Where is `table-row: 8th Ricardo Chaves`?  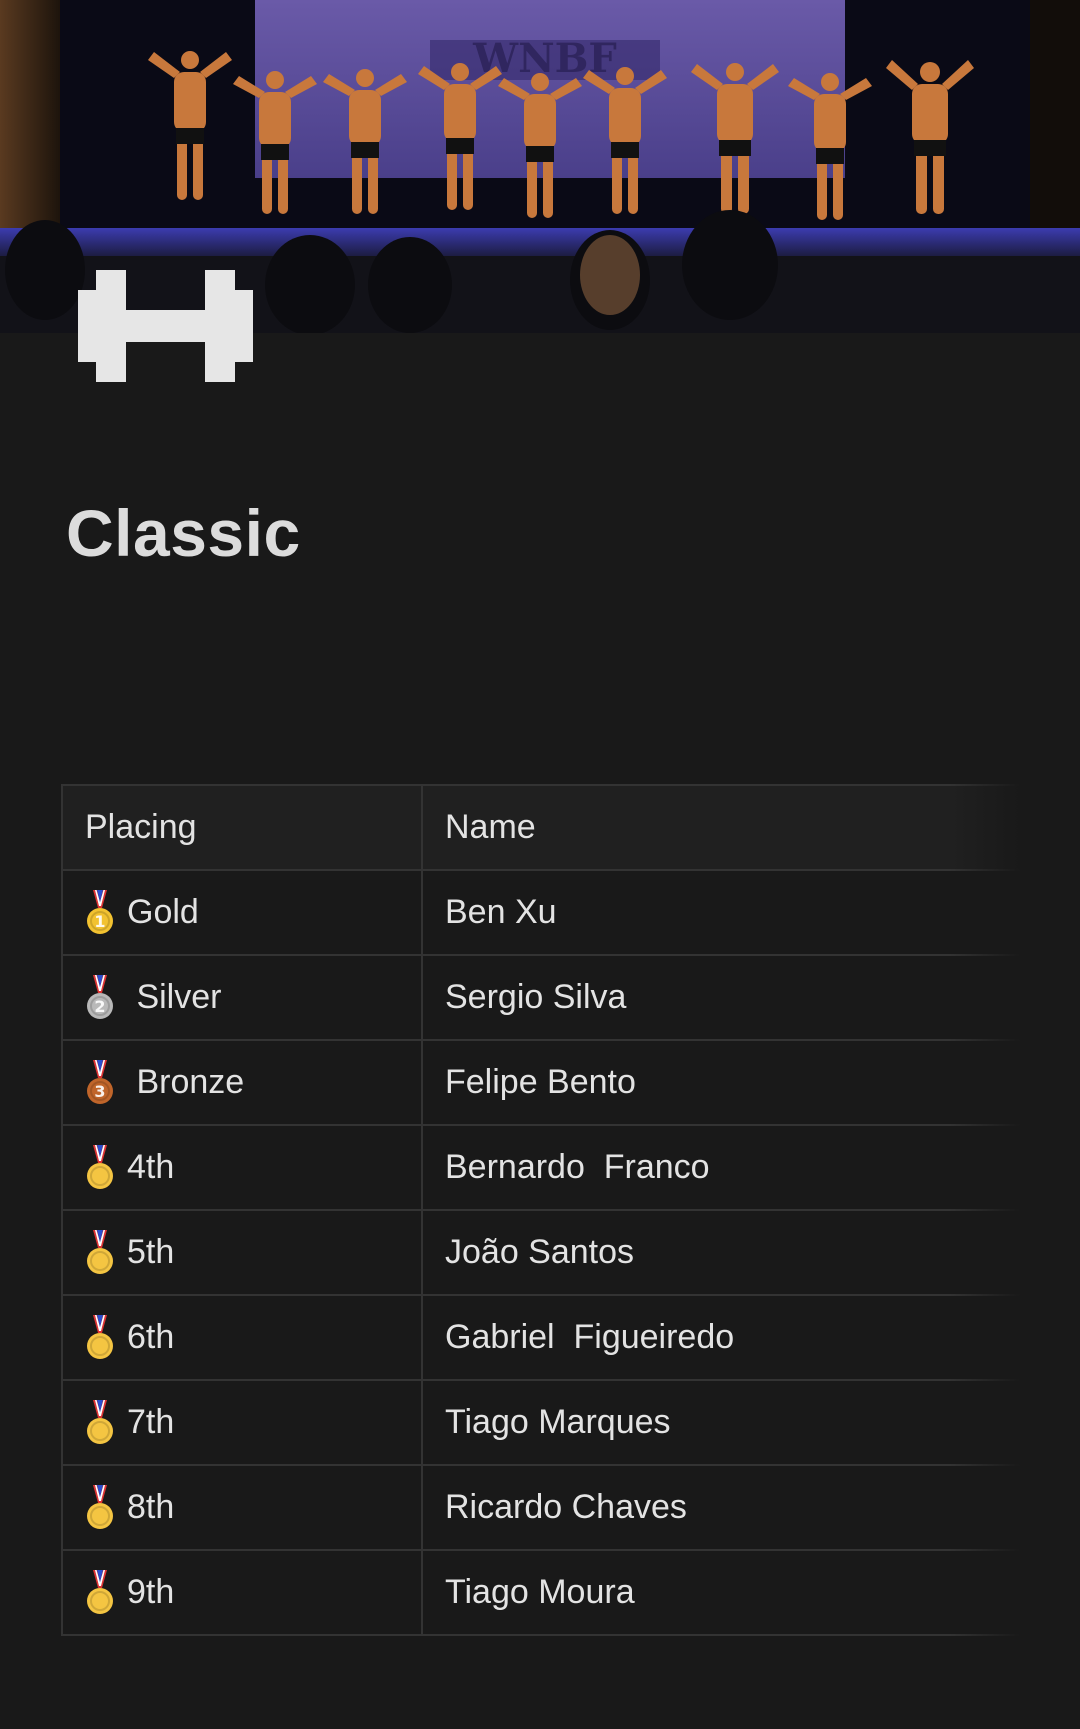 table-row: 8th Ricardo Chaves is located at coordinates (540, 1507).